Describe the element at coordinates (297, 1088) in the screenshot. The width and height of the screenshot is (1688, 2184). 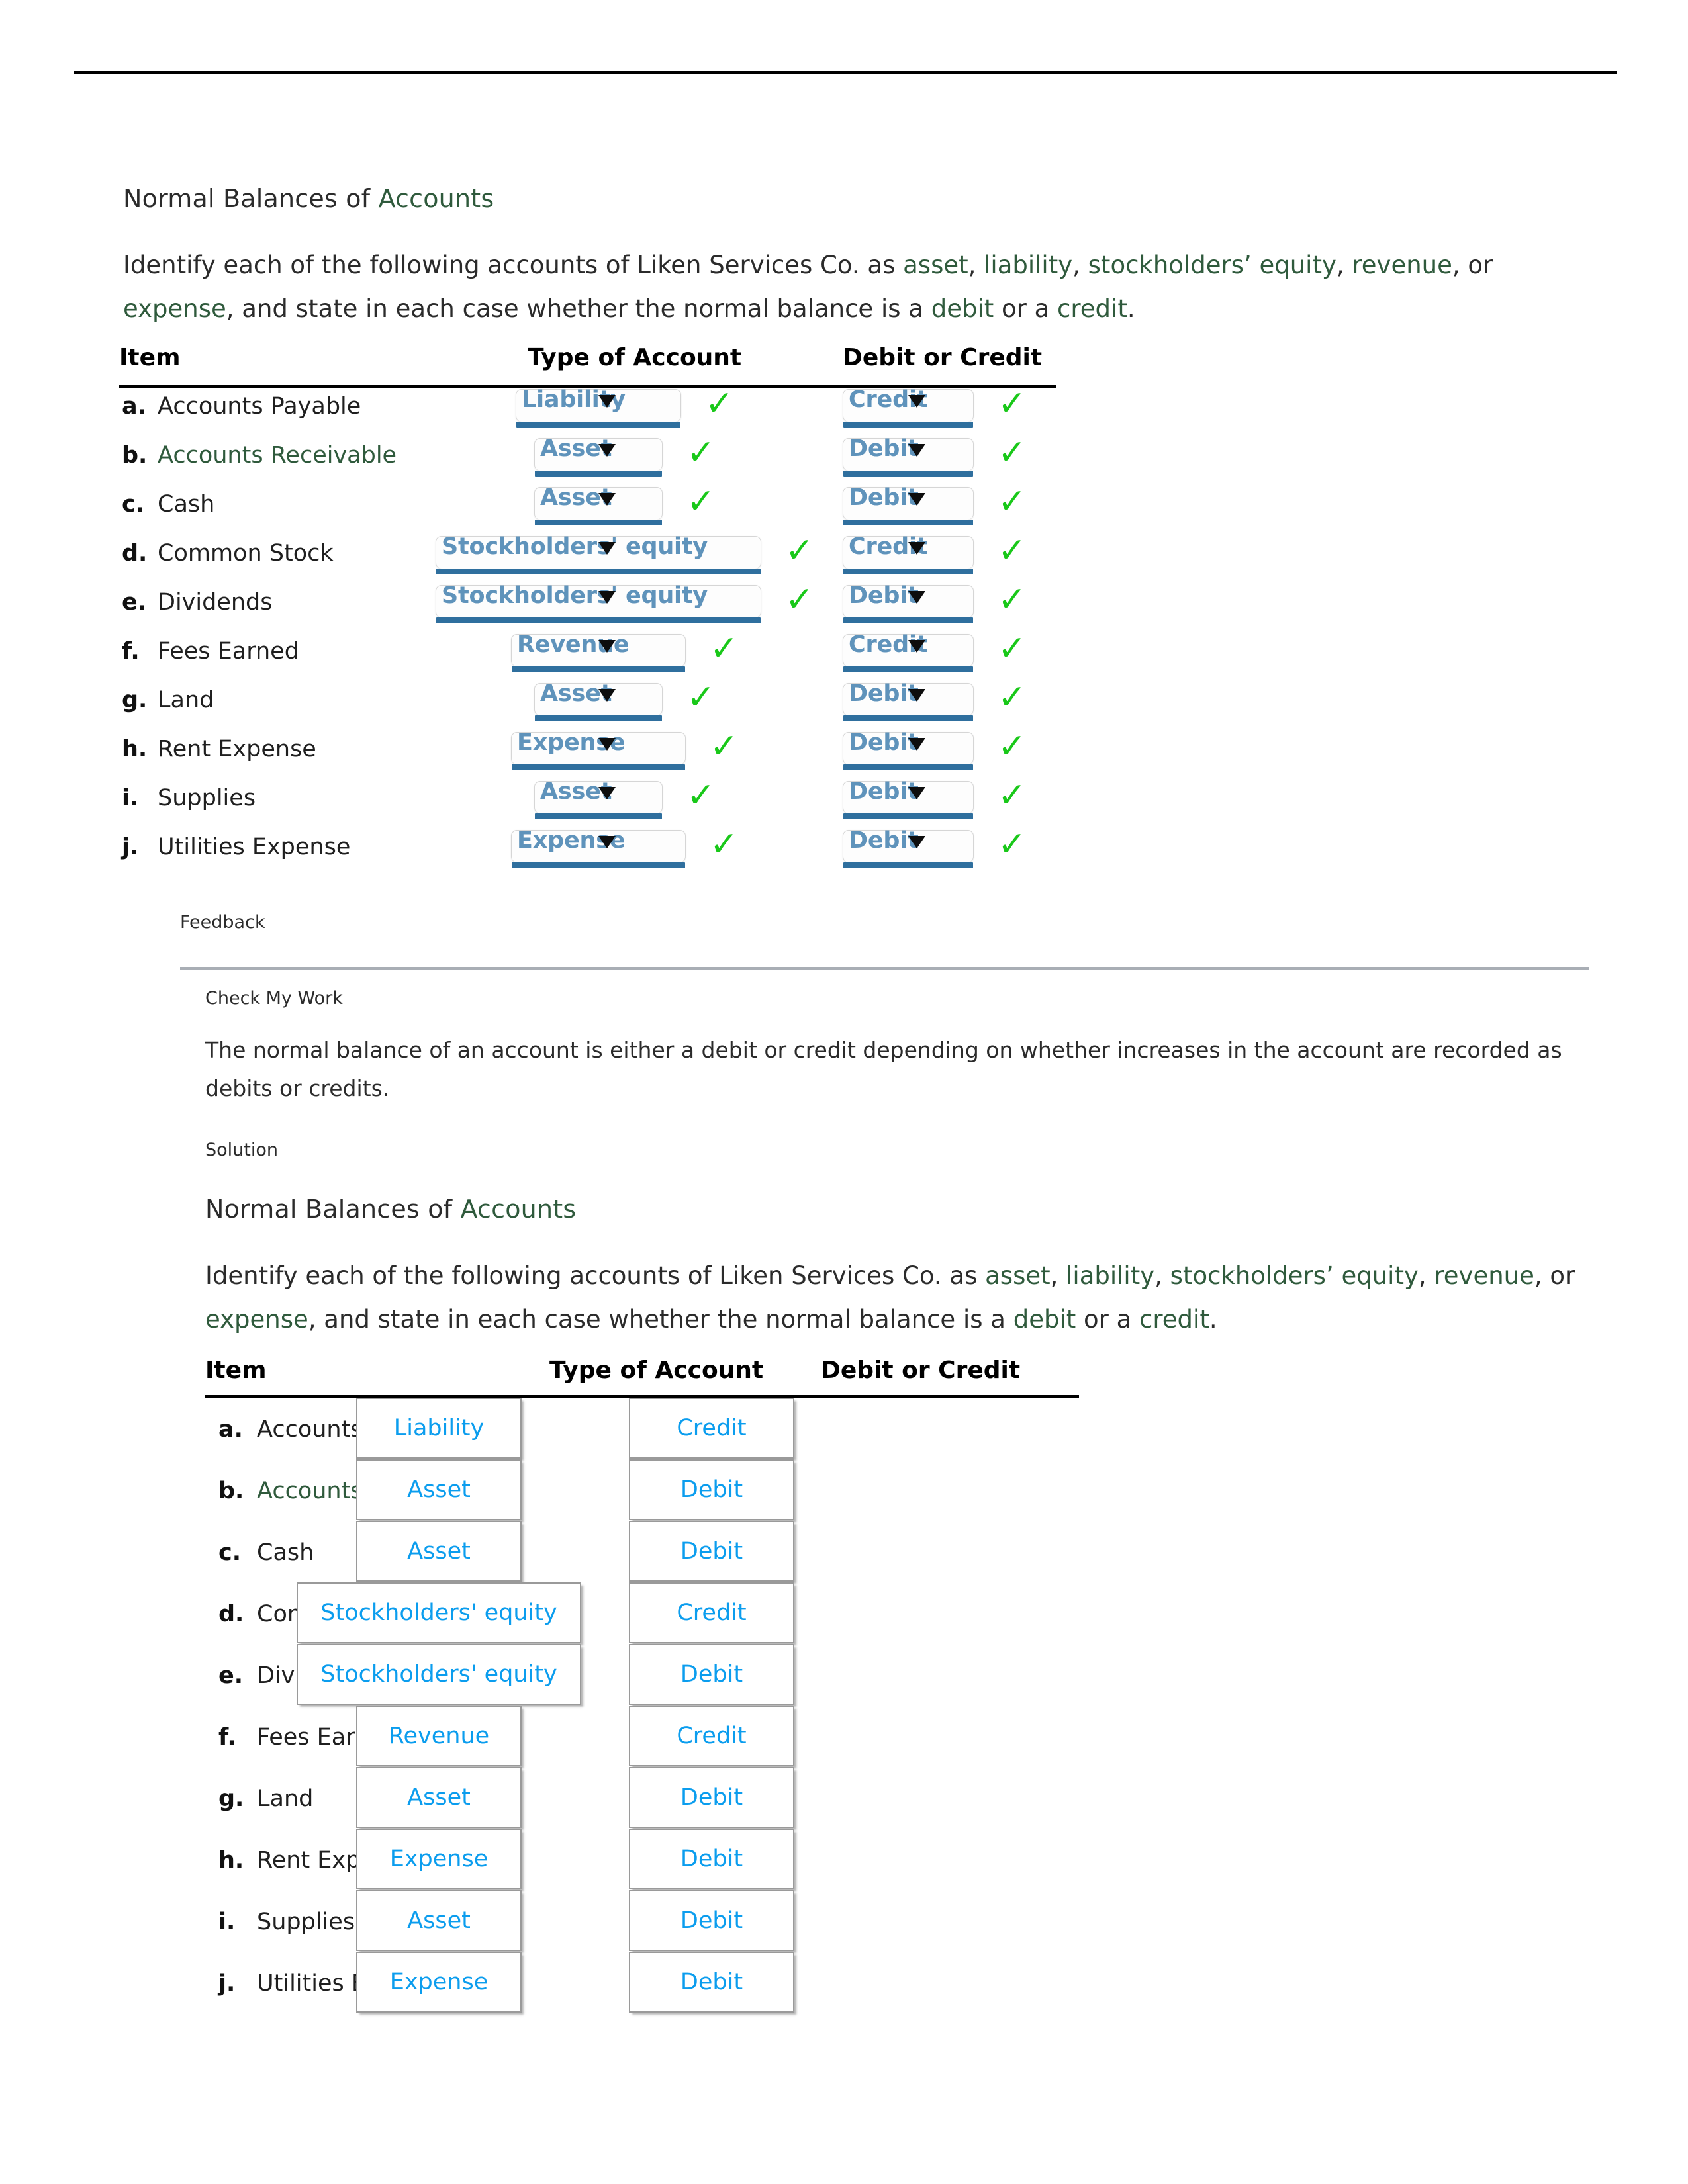
I see `check-my-work-line2: debits or credits.` at that location.